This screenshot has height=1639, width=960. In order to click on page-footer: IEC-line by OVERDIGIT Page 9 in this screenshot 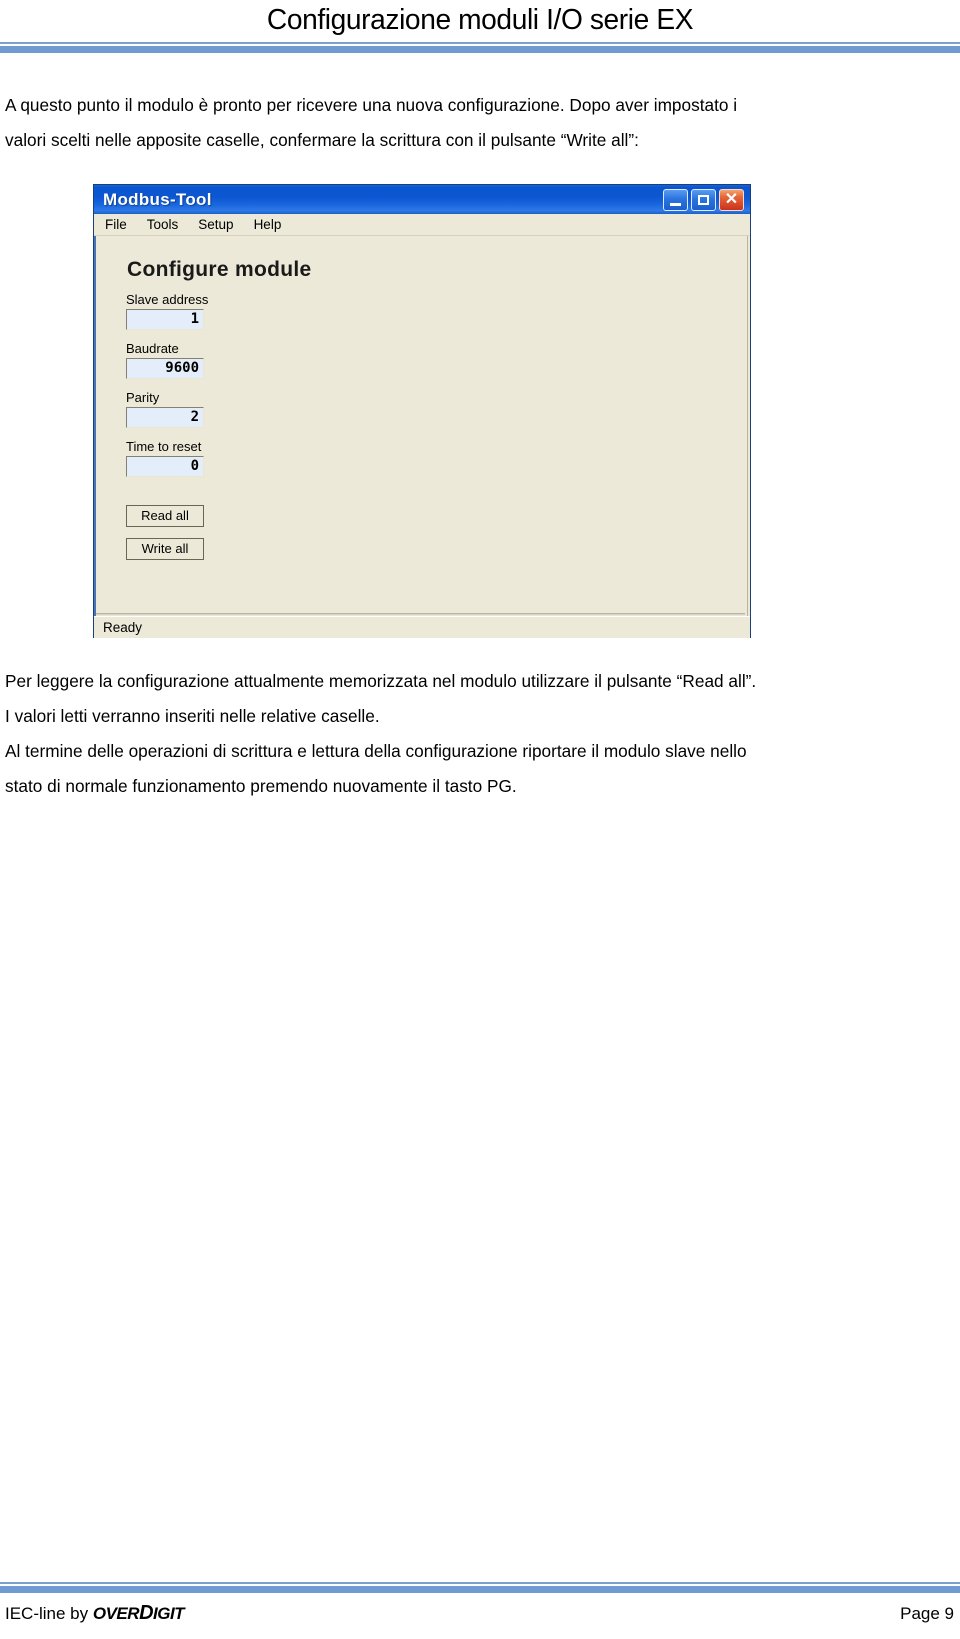, I will do `click(480, 1610)`.